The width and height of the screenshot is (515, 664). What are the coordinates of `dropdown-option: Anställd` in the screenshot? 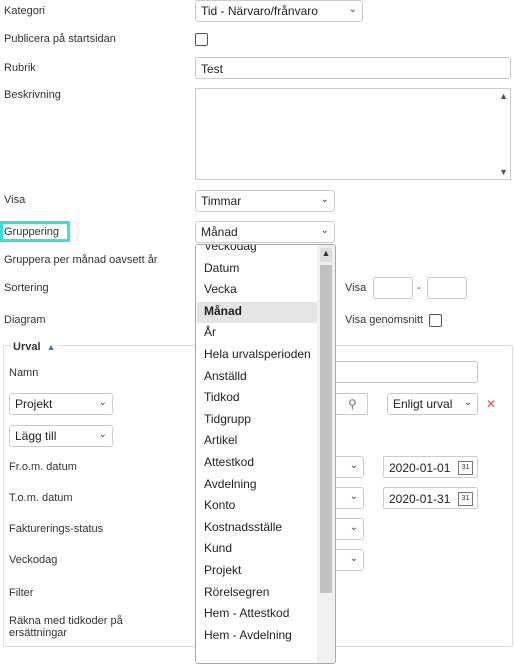 It's located at (225, 376).